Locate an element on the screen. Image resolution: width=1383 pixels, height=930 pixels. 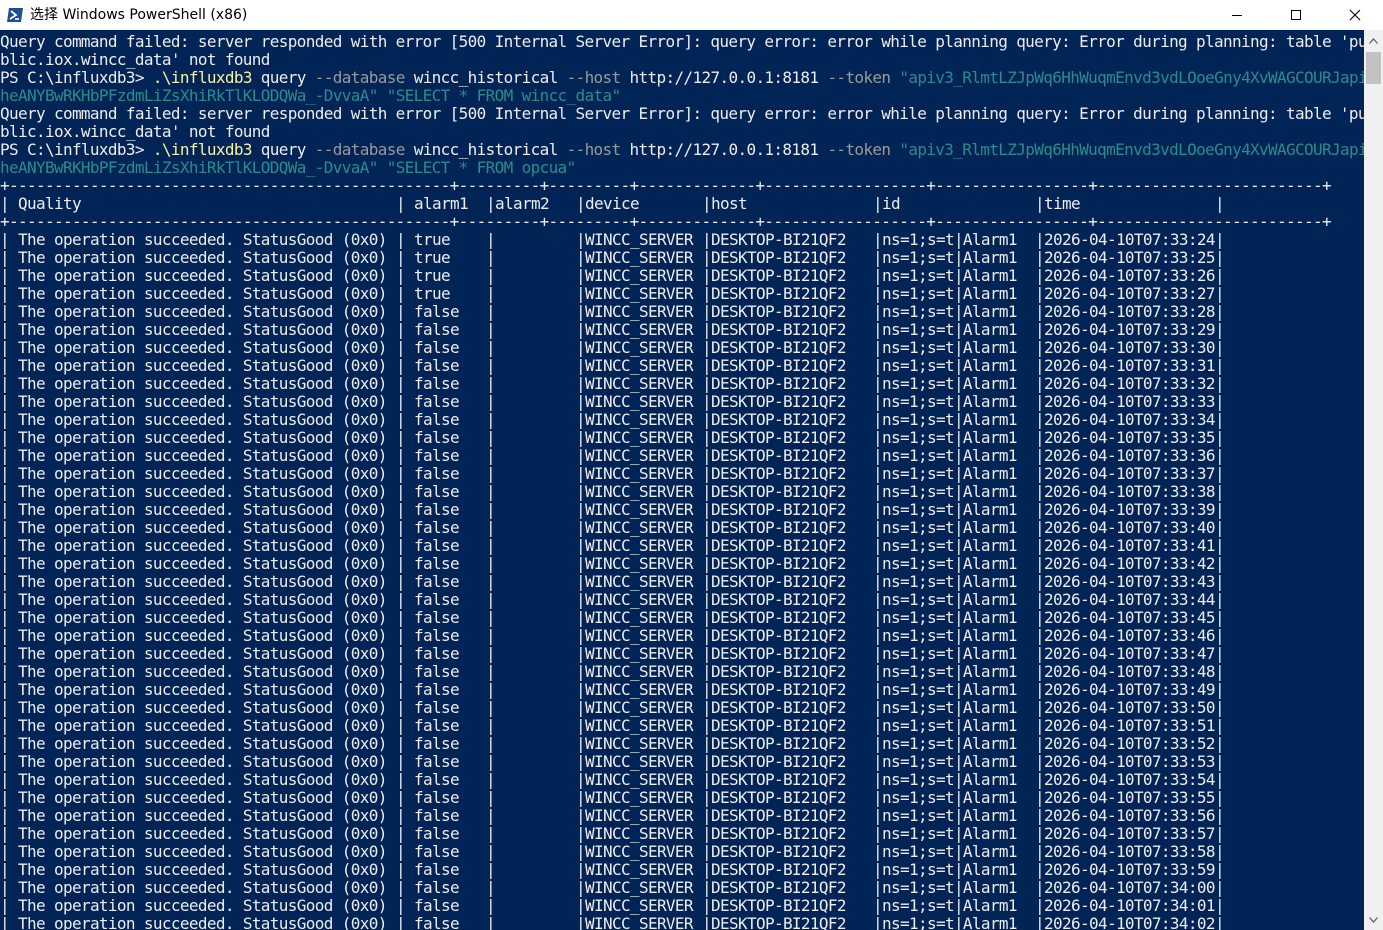
table-cell: 2026-04-10T07:33:25 is located at coordinates (1130, 257).